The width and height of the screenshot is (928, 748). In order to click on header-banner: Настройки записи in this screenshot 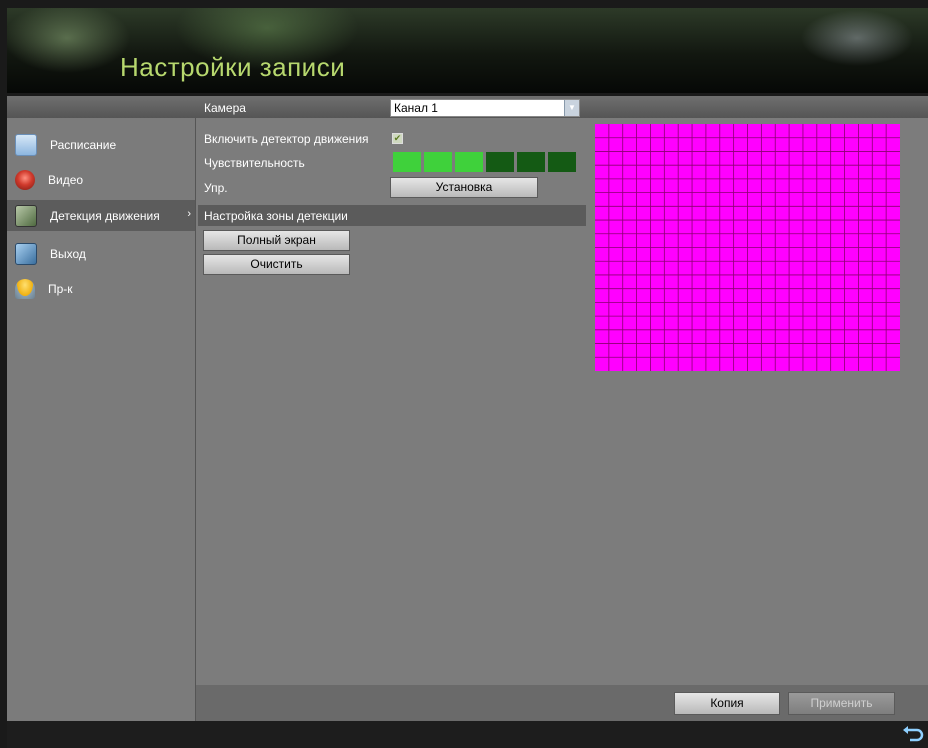, I will do `click(467, 50)`.